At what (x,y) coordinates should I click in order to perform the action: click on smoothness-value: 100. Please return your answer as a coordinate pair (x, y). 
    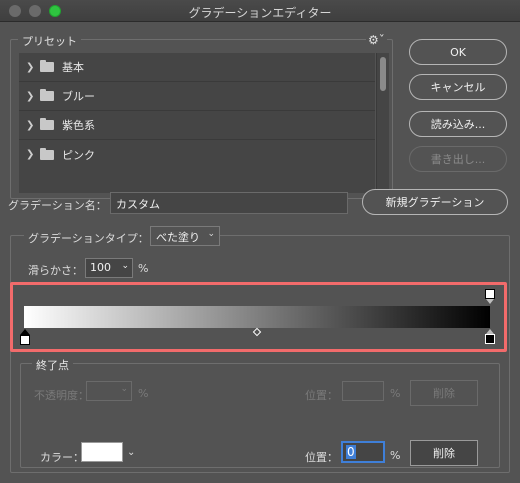
    Looking at the image, I should click on (100, 267).